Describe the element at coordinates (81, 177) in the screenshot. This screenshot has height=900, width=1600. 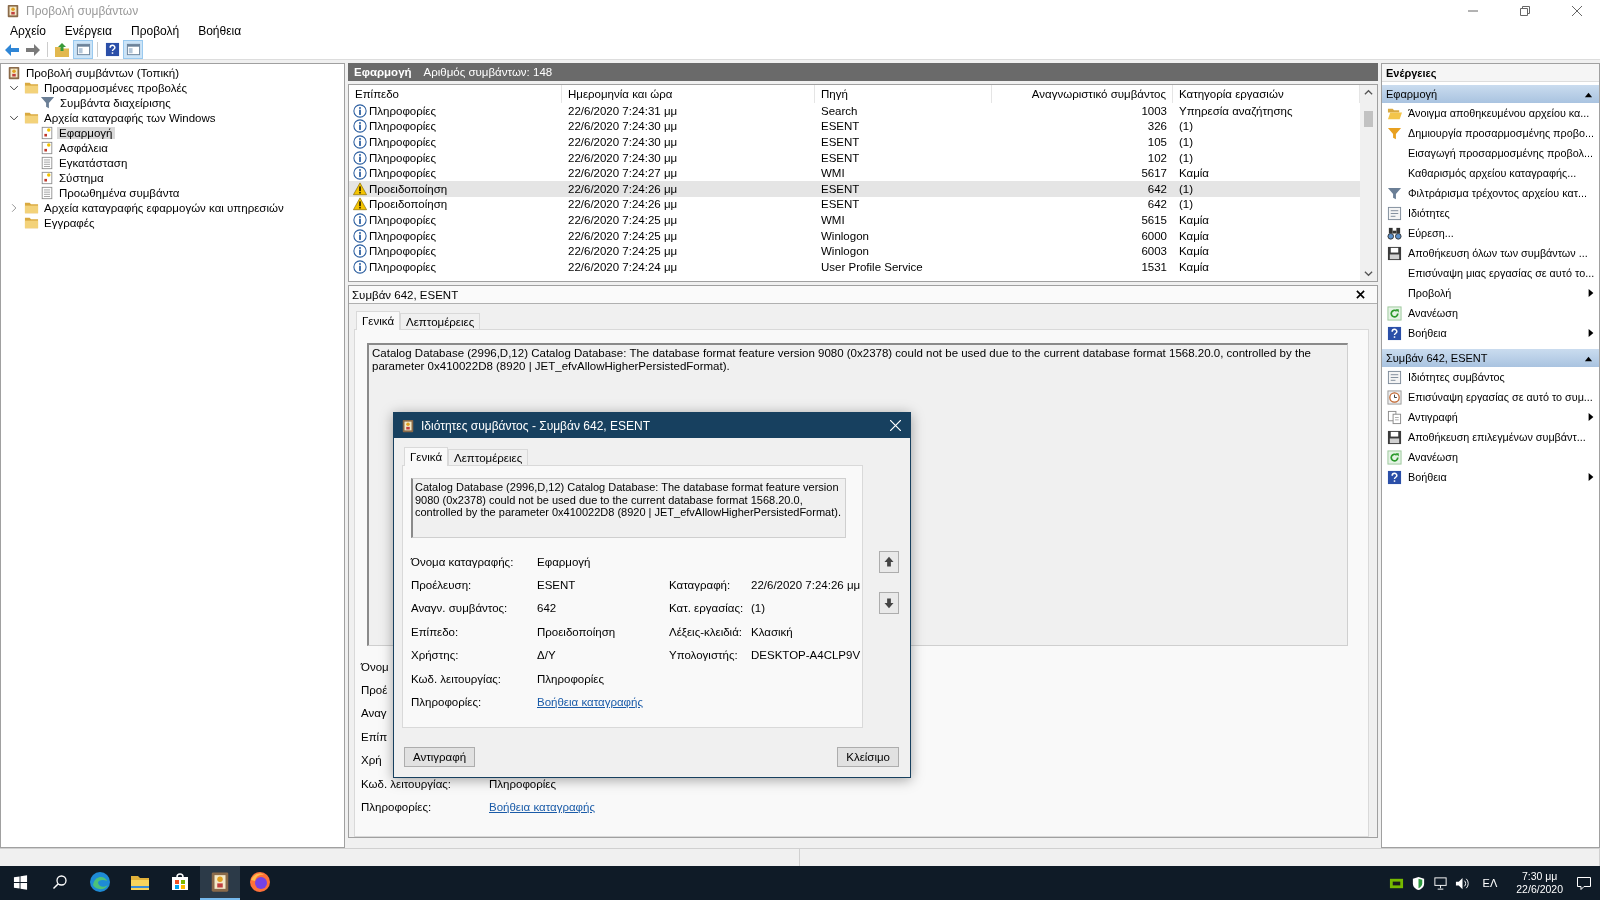
I see `tree-item: Σύστημα` at that location.